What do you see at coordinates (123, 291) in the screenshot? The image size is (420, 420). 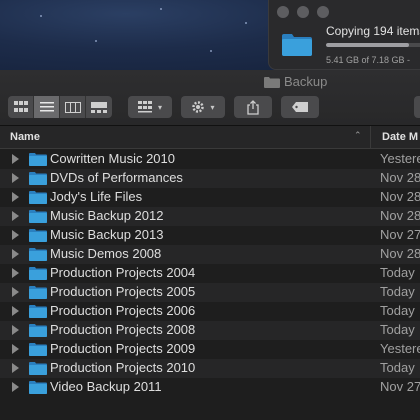 I see `file-name: Production Projects 2005` at bounding box center [123, 291].